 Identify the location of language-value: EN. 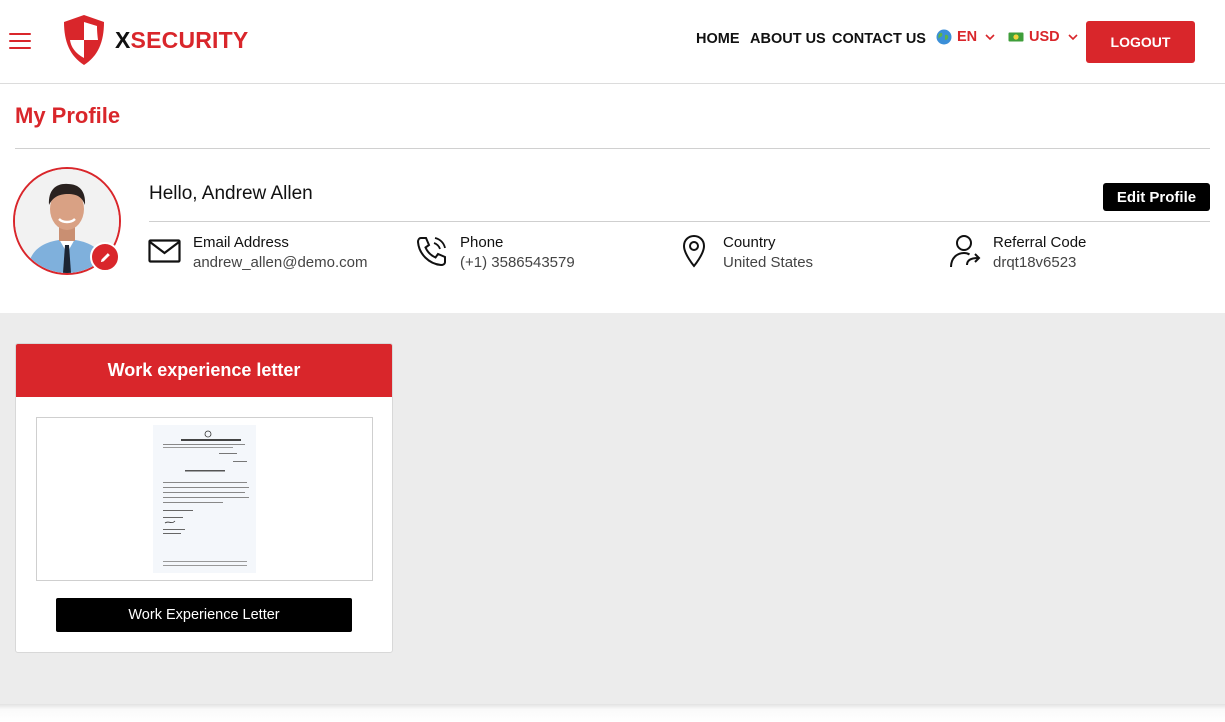
(967, 37).